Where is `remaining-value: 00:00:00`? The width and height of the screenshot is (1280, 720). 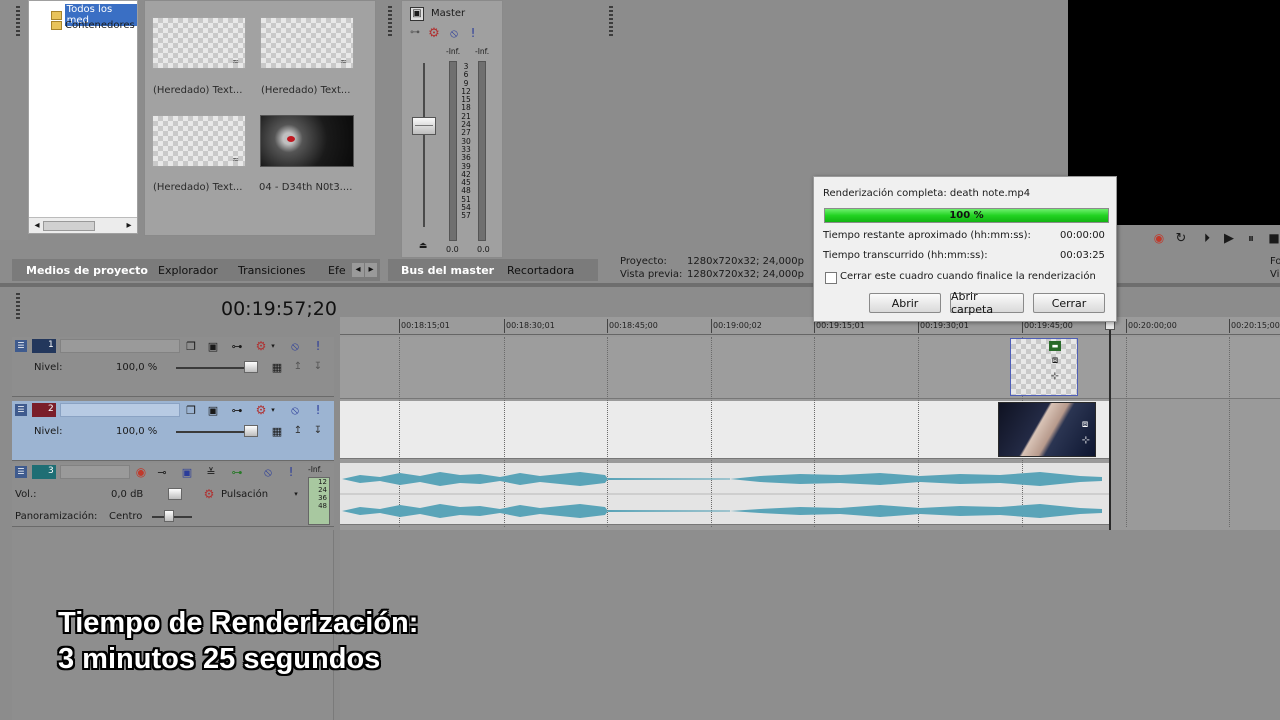
remaining-value: 00:00:00 is located at coordinates (1082, 235).